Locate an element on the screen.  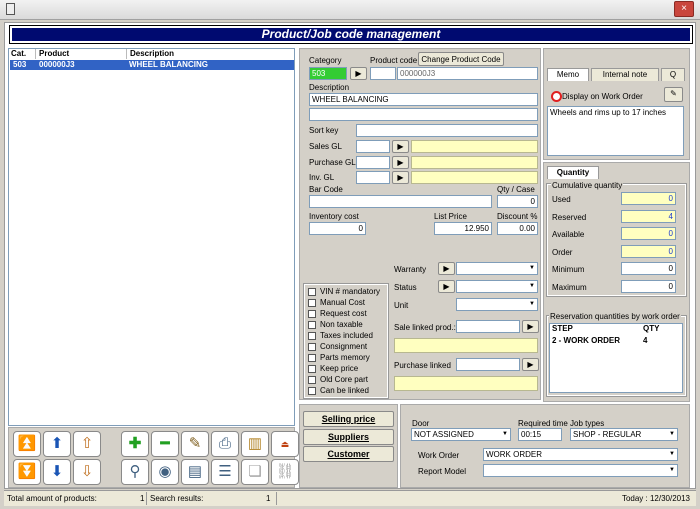
sort-key-field is located at coordinates (447, 130).